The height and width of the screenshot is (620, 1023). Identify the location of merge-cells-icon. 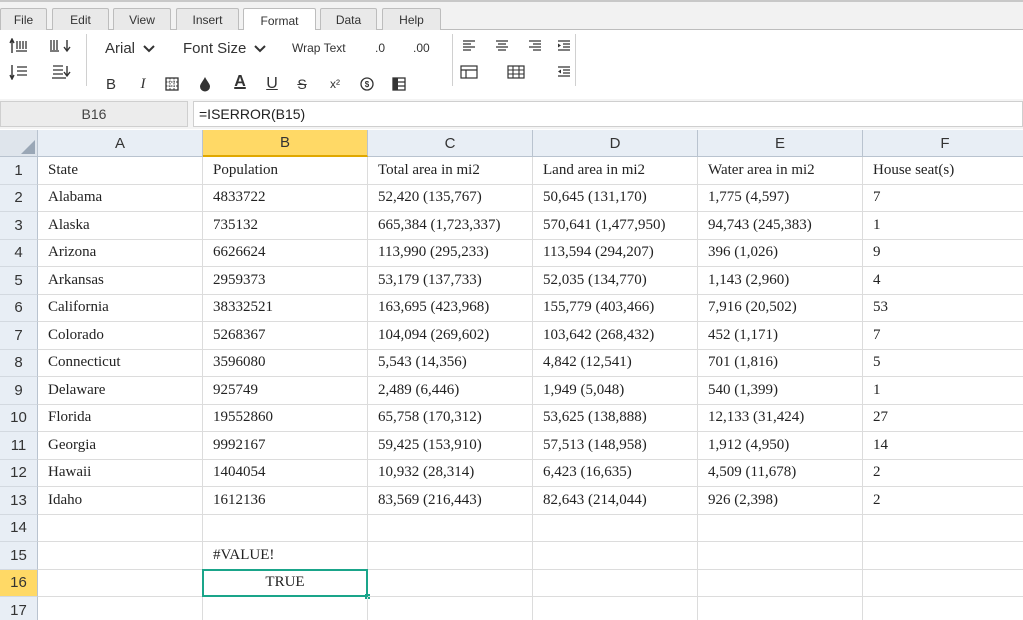
(469, 72).